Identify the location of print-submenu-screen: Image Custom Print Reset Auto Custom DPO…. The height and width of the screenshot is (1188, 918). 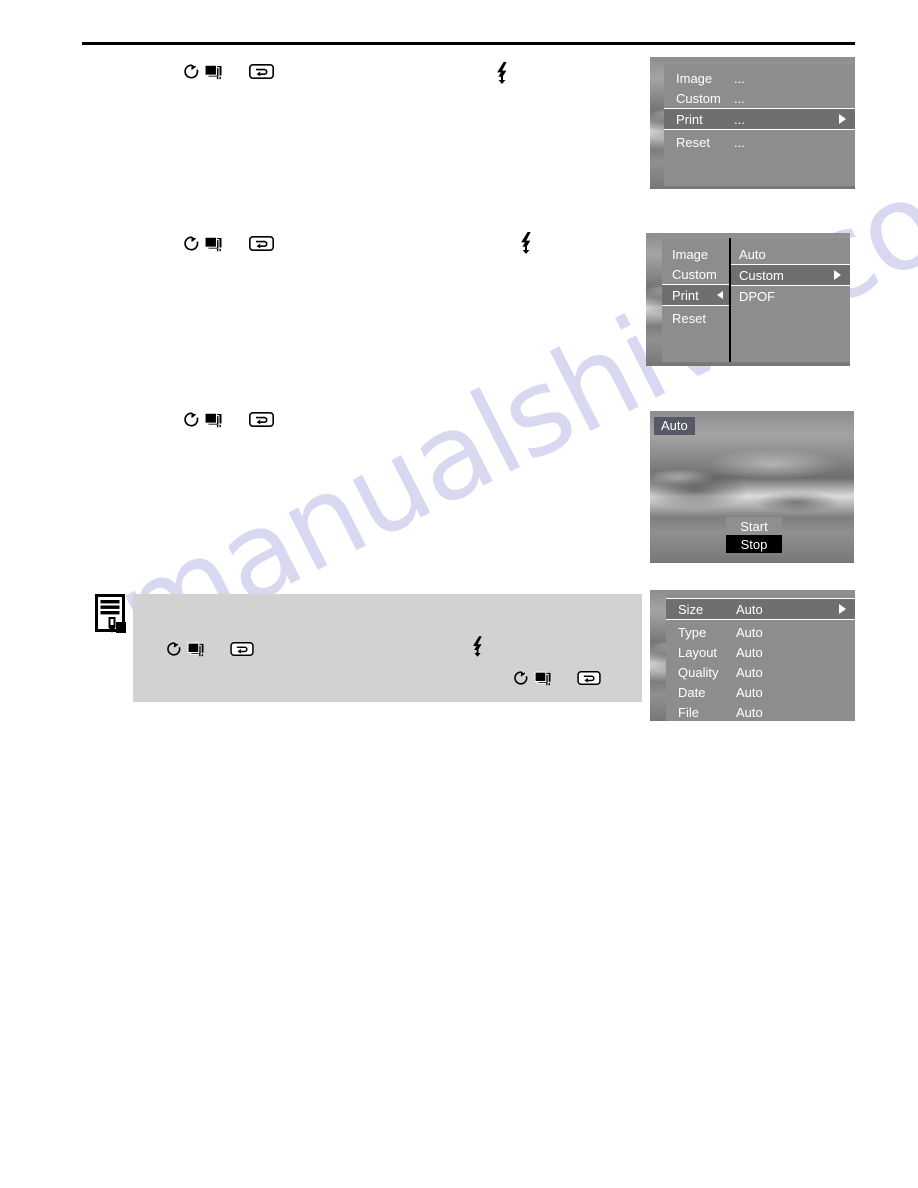
(748, 299).